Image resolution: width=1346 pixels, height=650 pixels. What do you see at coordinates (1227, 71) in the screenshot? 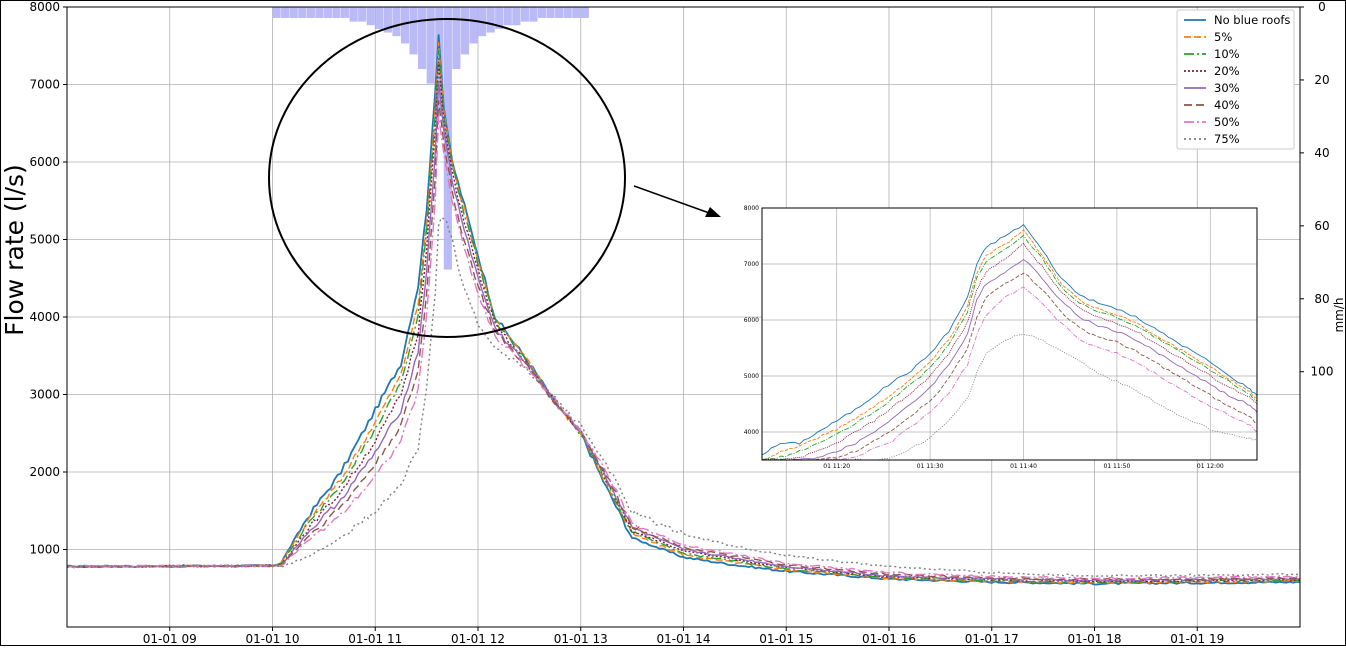
I see `legend-label: 20%` at bounding box center [1227, 71].